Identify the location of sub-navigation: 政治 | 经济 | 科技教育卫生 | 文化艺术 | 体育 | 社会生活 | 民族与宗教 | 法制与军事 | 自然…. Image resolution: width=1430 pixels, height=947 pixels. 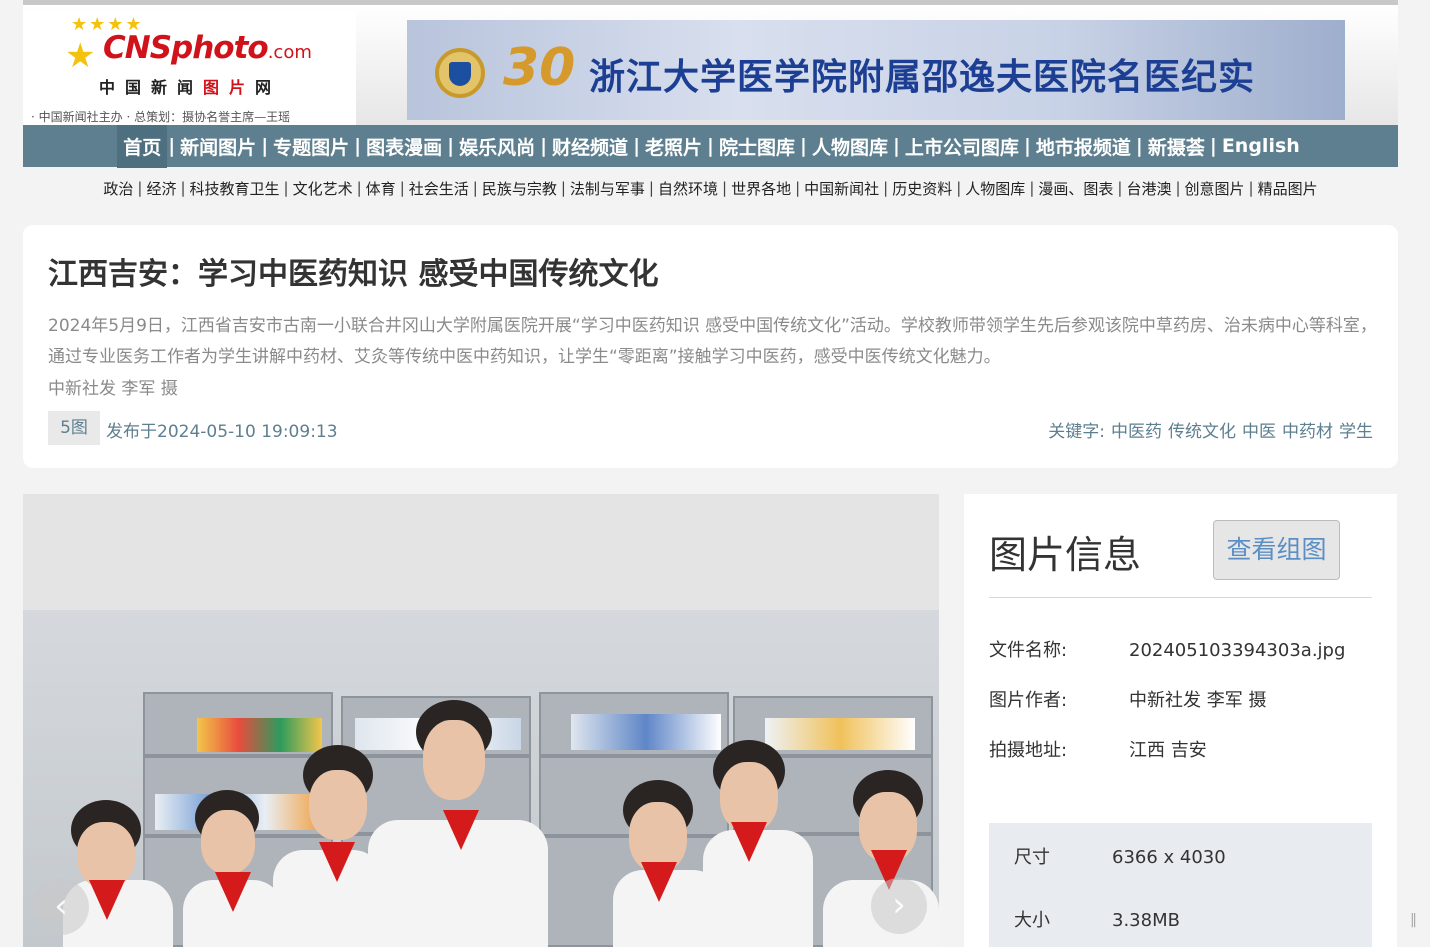
(710, 188).